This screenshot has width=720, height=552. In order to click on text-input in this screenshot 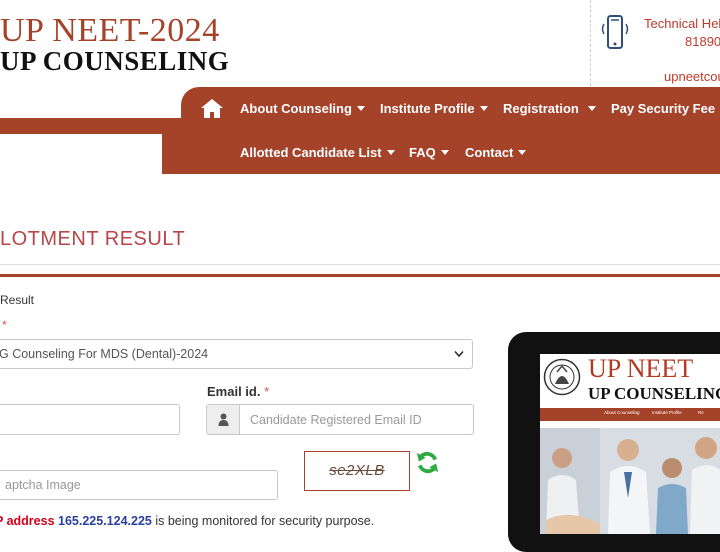, I will do `click(90, 419)`.